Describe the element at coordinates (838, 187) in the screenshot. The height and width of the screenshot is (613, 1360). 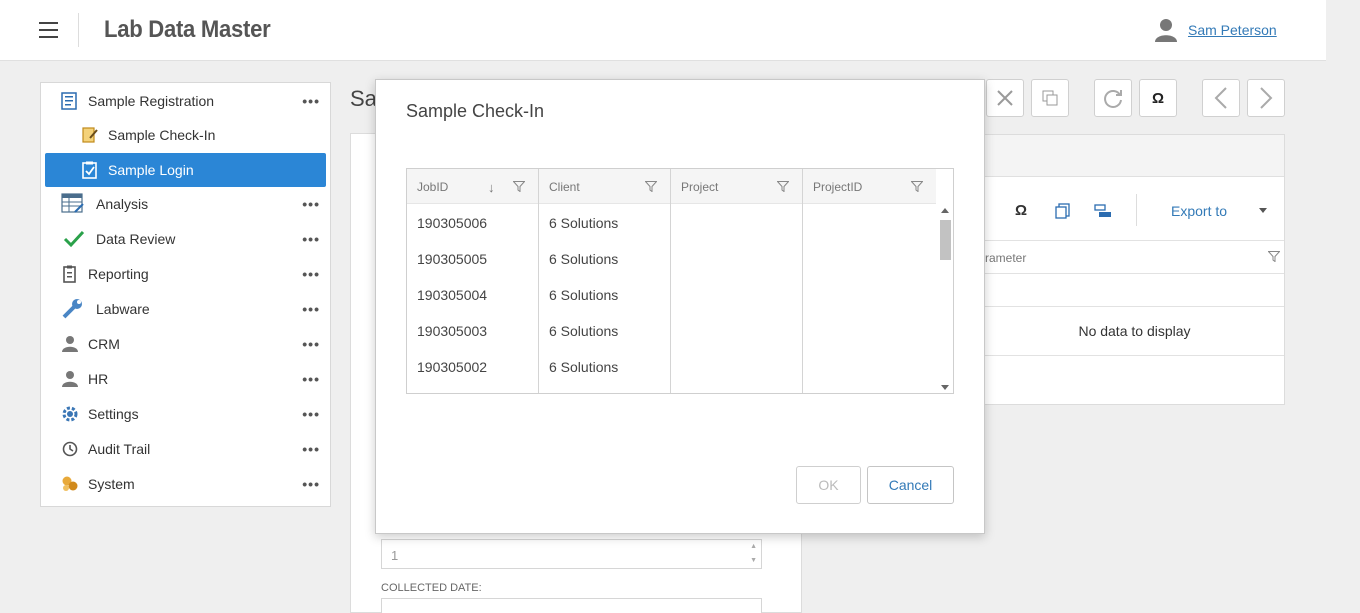
I see `column-header-label: ProjectID` at that location.